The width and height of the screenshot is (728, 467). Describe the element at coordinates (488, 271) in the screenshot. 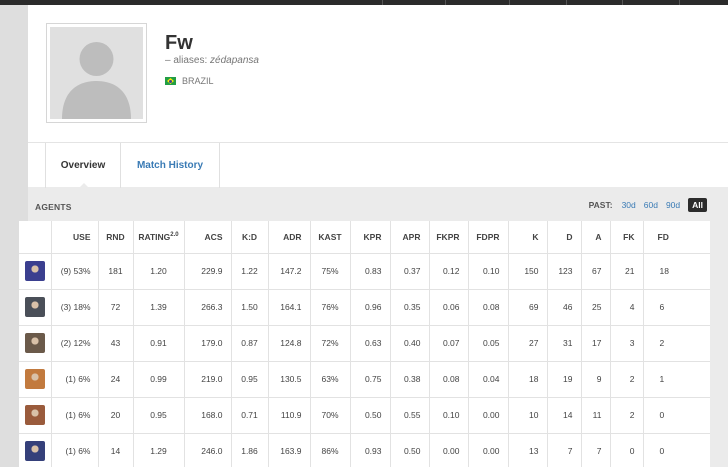

I see `cell-fdpr: 0.10` at that location.